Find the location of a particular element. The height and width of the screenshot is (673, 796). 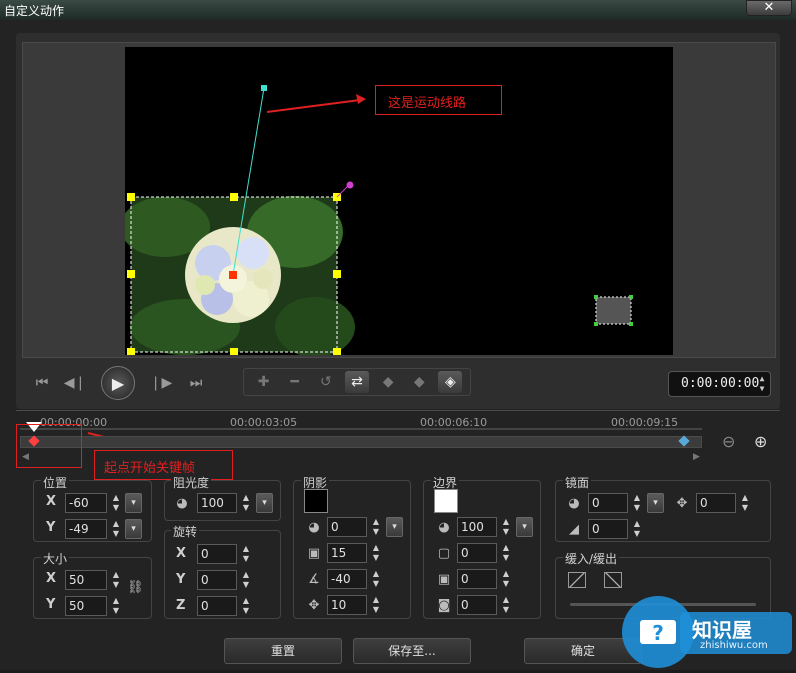

start-keyframe-highlight is located at coordinates (49, 446).